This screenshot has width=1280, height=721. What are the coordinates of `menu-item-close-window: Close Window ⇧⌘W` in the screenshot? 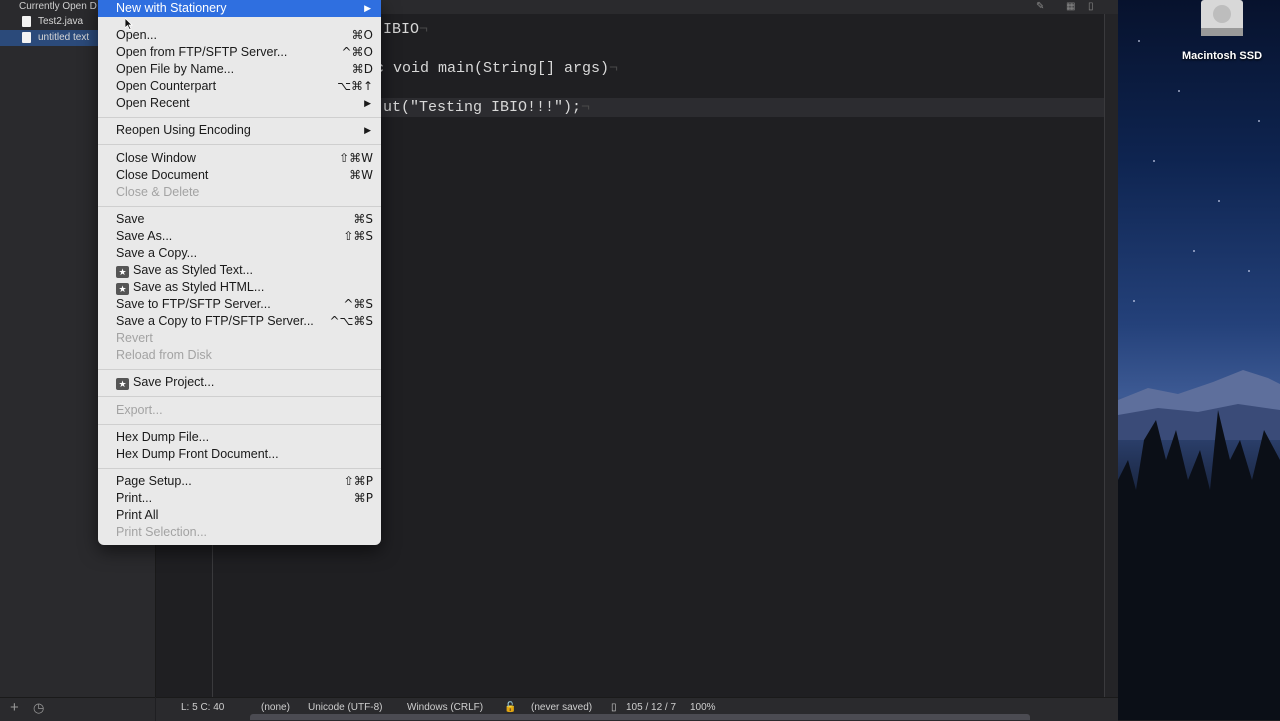 It's located at (239, 158).